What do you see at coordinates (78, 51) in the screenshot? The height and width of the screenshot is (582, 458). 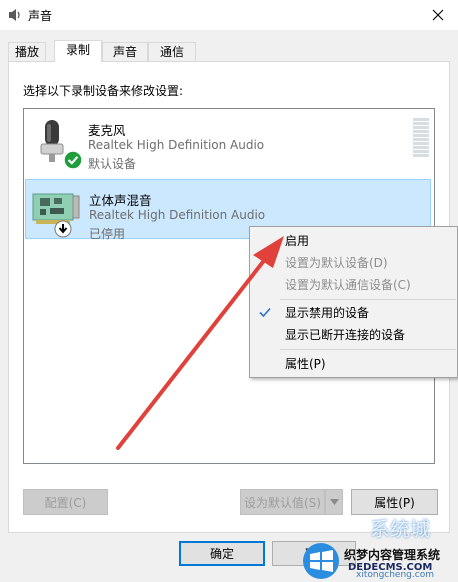 I see `tab-recording: 录制` at bounding box center [78, 51].